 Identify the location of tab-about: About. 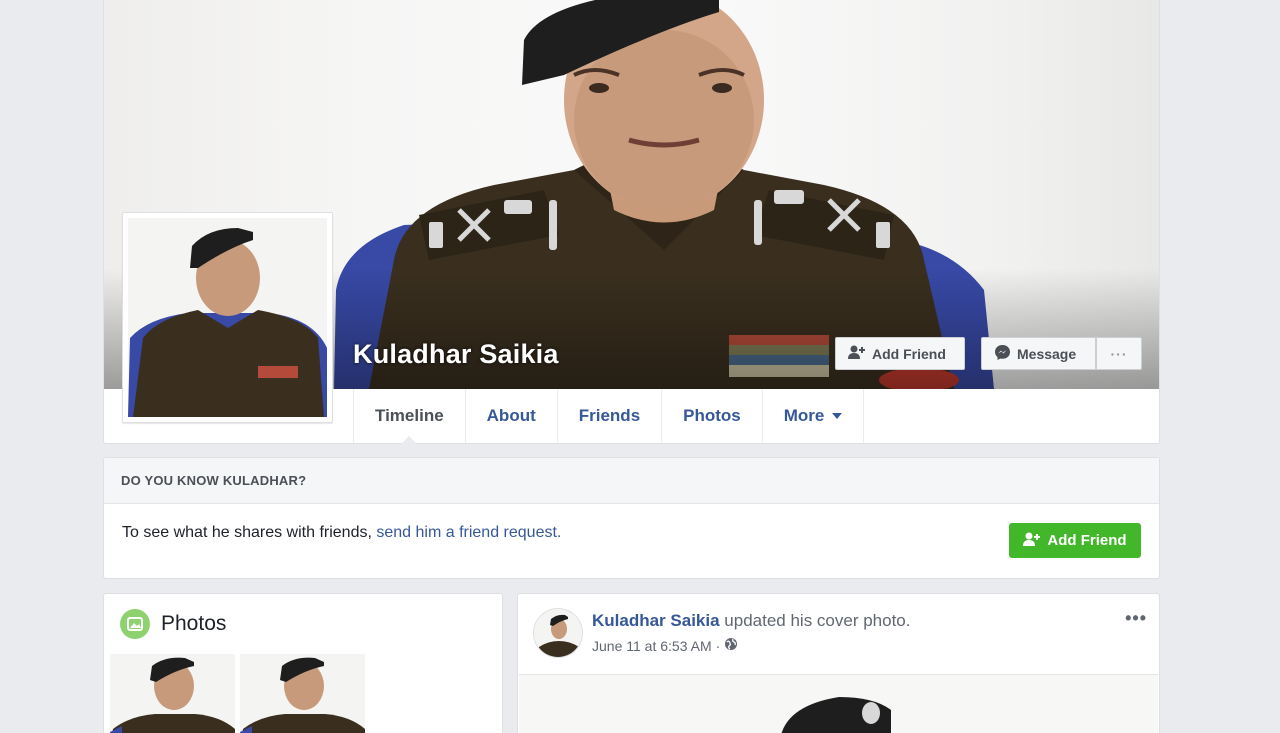
(512, 416).